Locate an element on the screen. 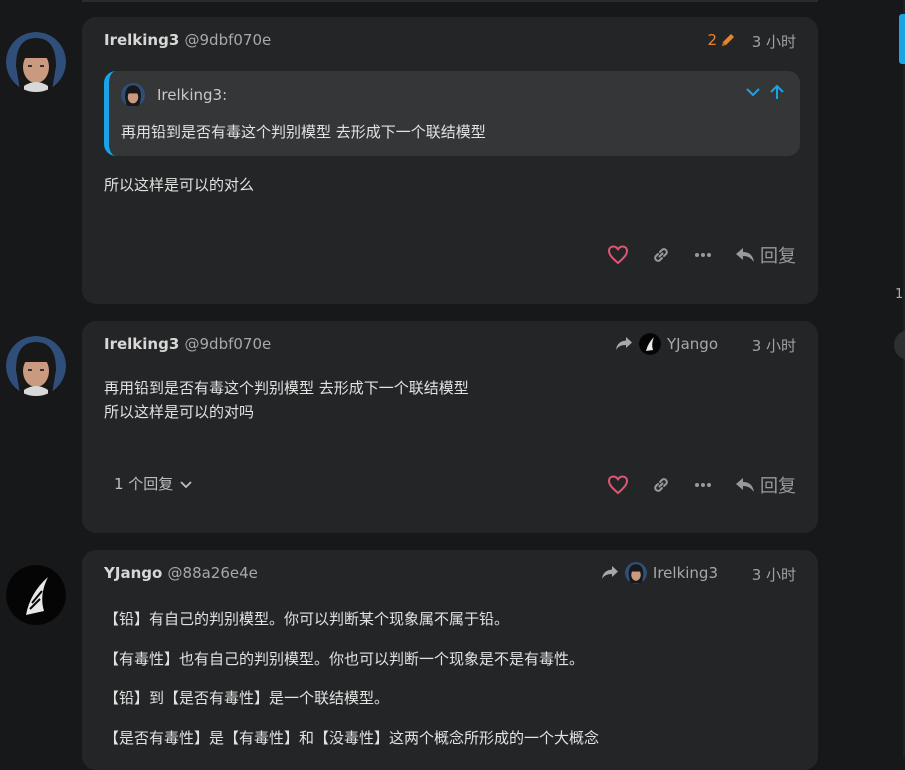 Image resolution: width=905 pixels, height=770 pixels. quote-username: Irelking3: is located at coordinates (192, 95).